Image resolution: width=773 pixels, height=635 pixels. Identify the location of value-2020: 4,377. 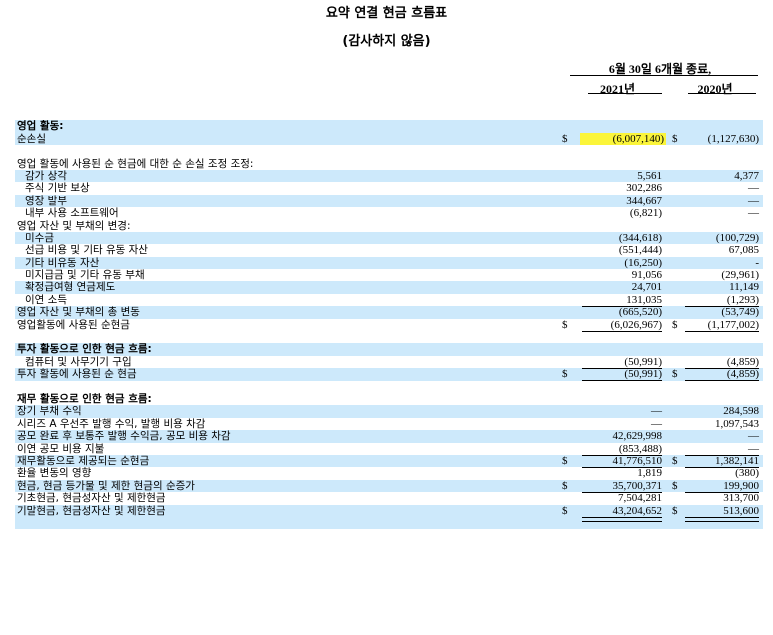
(746, 175).